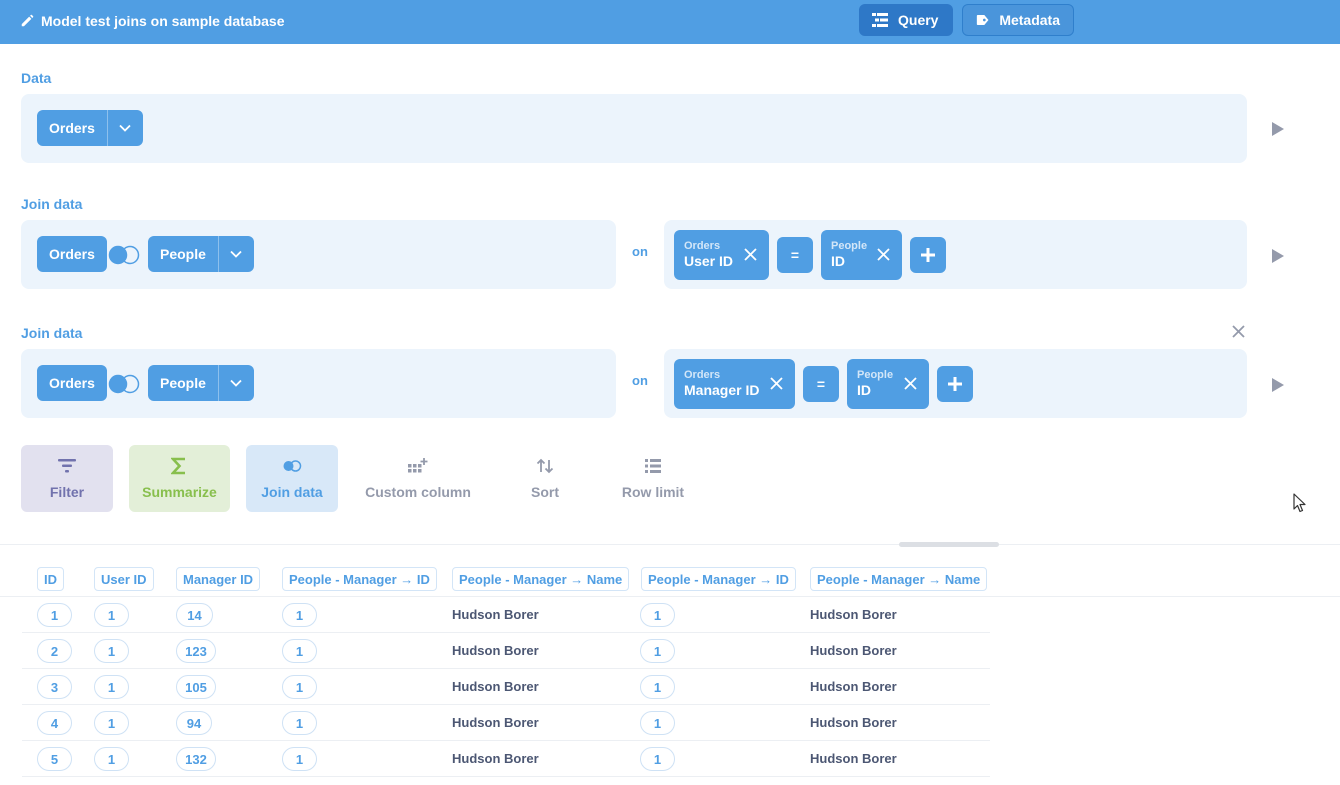  I want to click on metadata-tab-button: Metadata, so click(1018, 20).